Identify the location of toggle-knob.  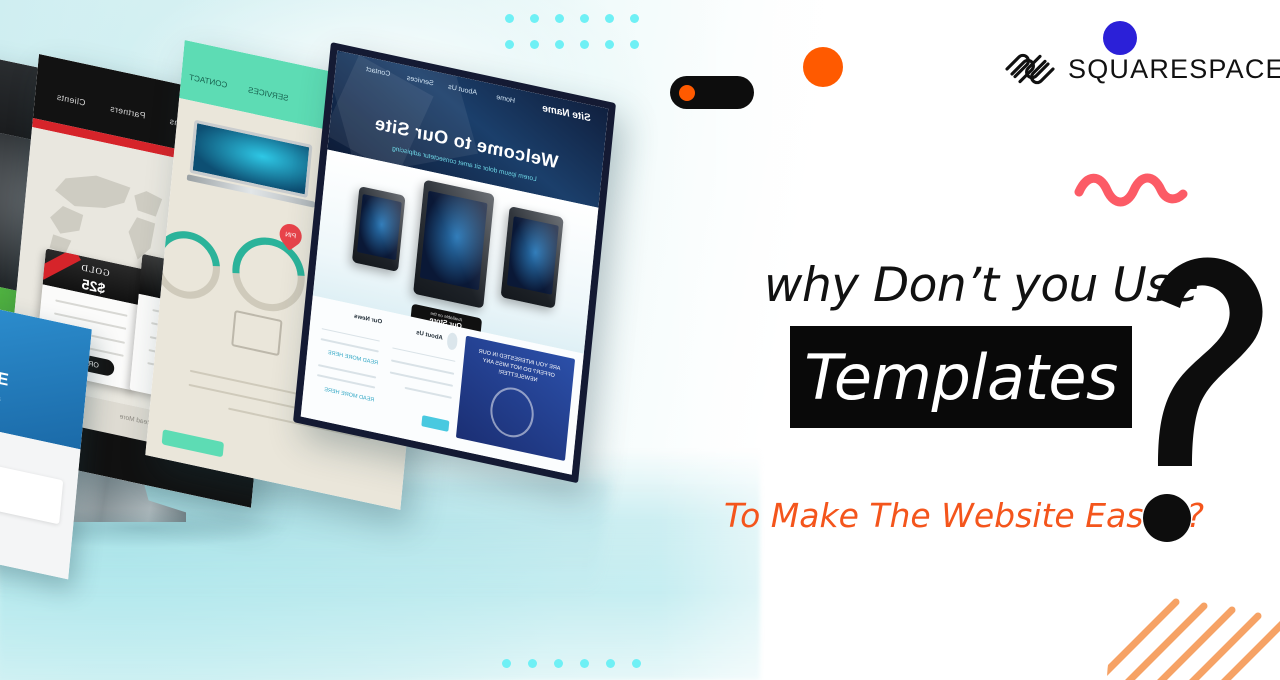
(687, 93).